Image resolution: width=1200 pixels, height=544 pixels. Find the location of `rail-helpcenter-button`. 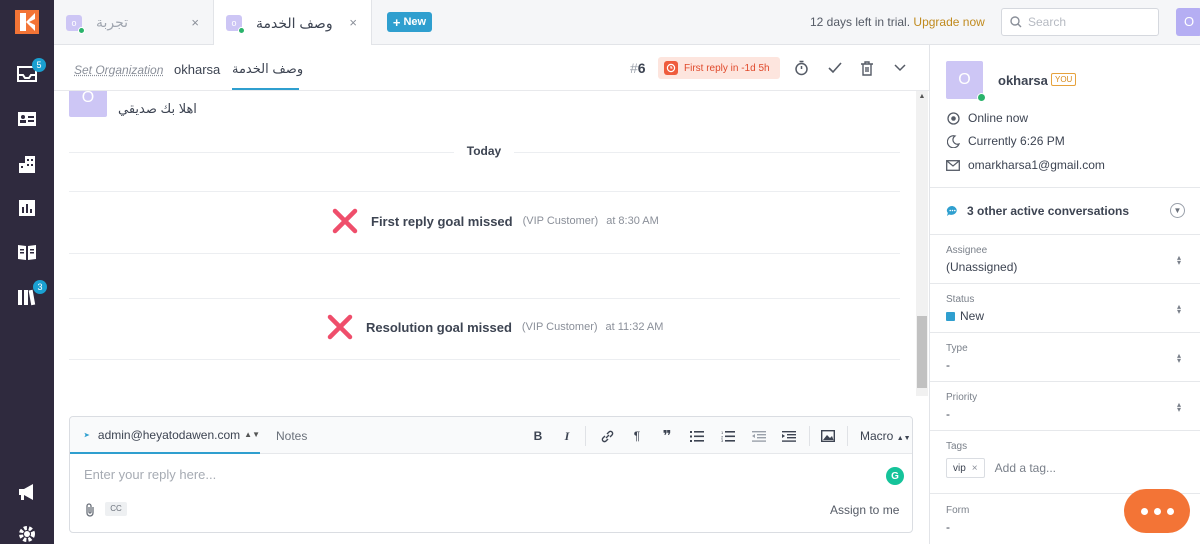

rail-helpcenter-button is located at coordinates (27, 252).